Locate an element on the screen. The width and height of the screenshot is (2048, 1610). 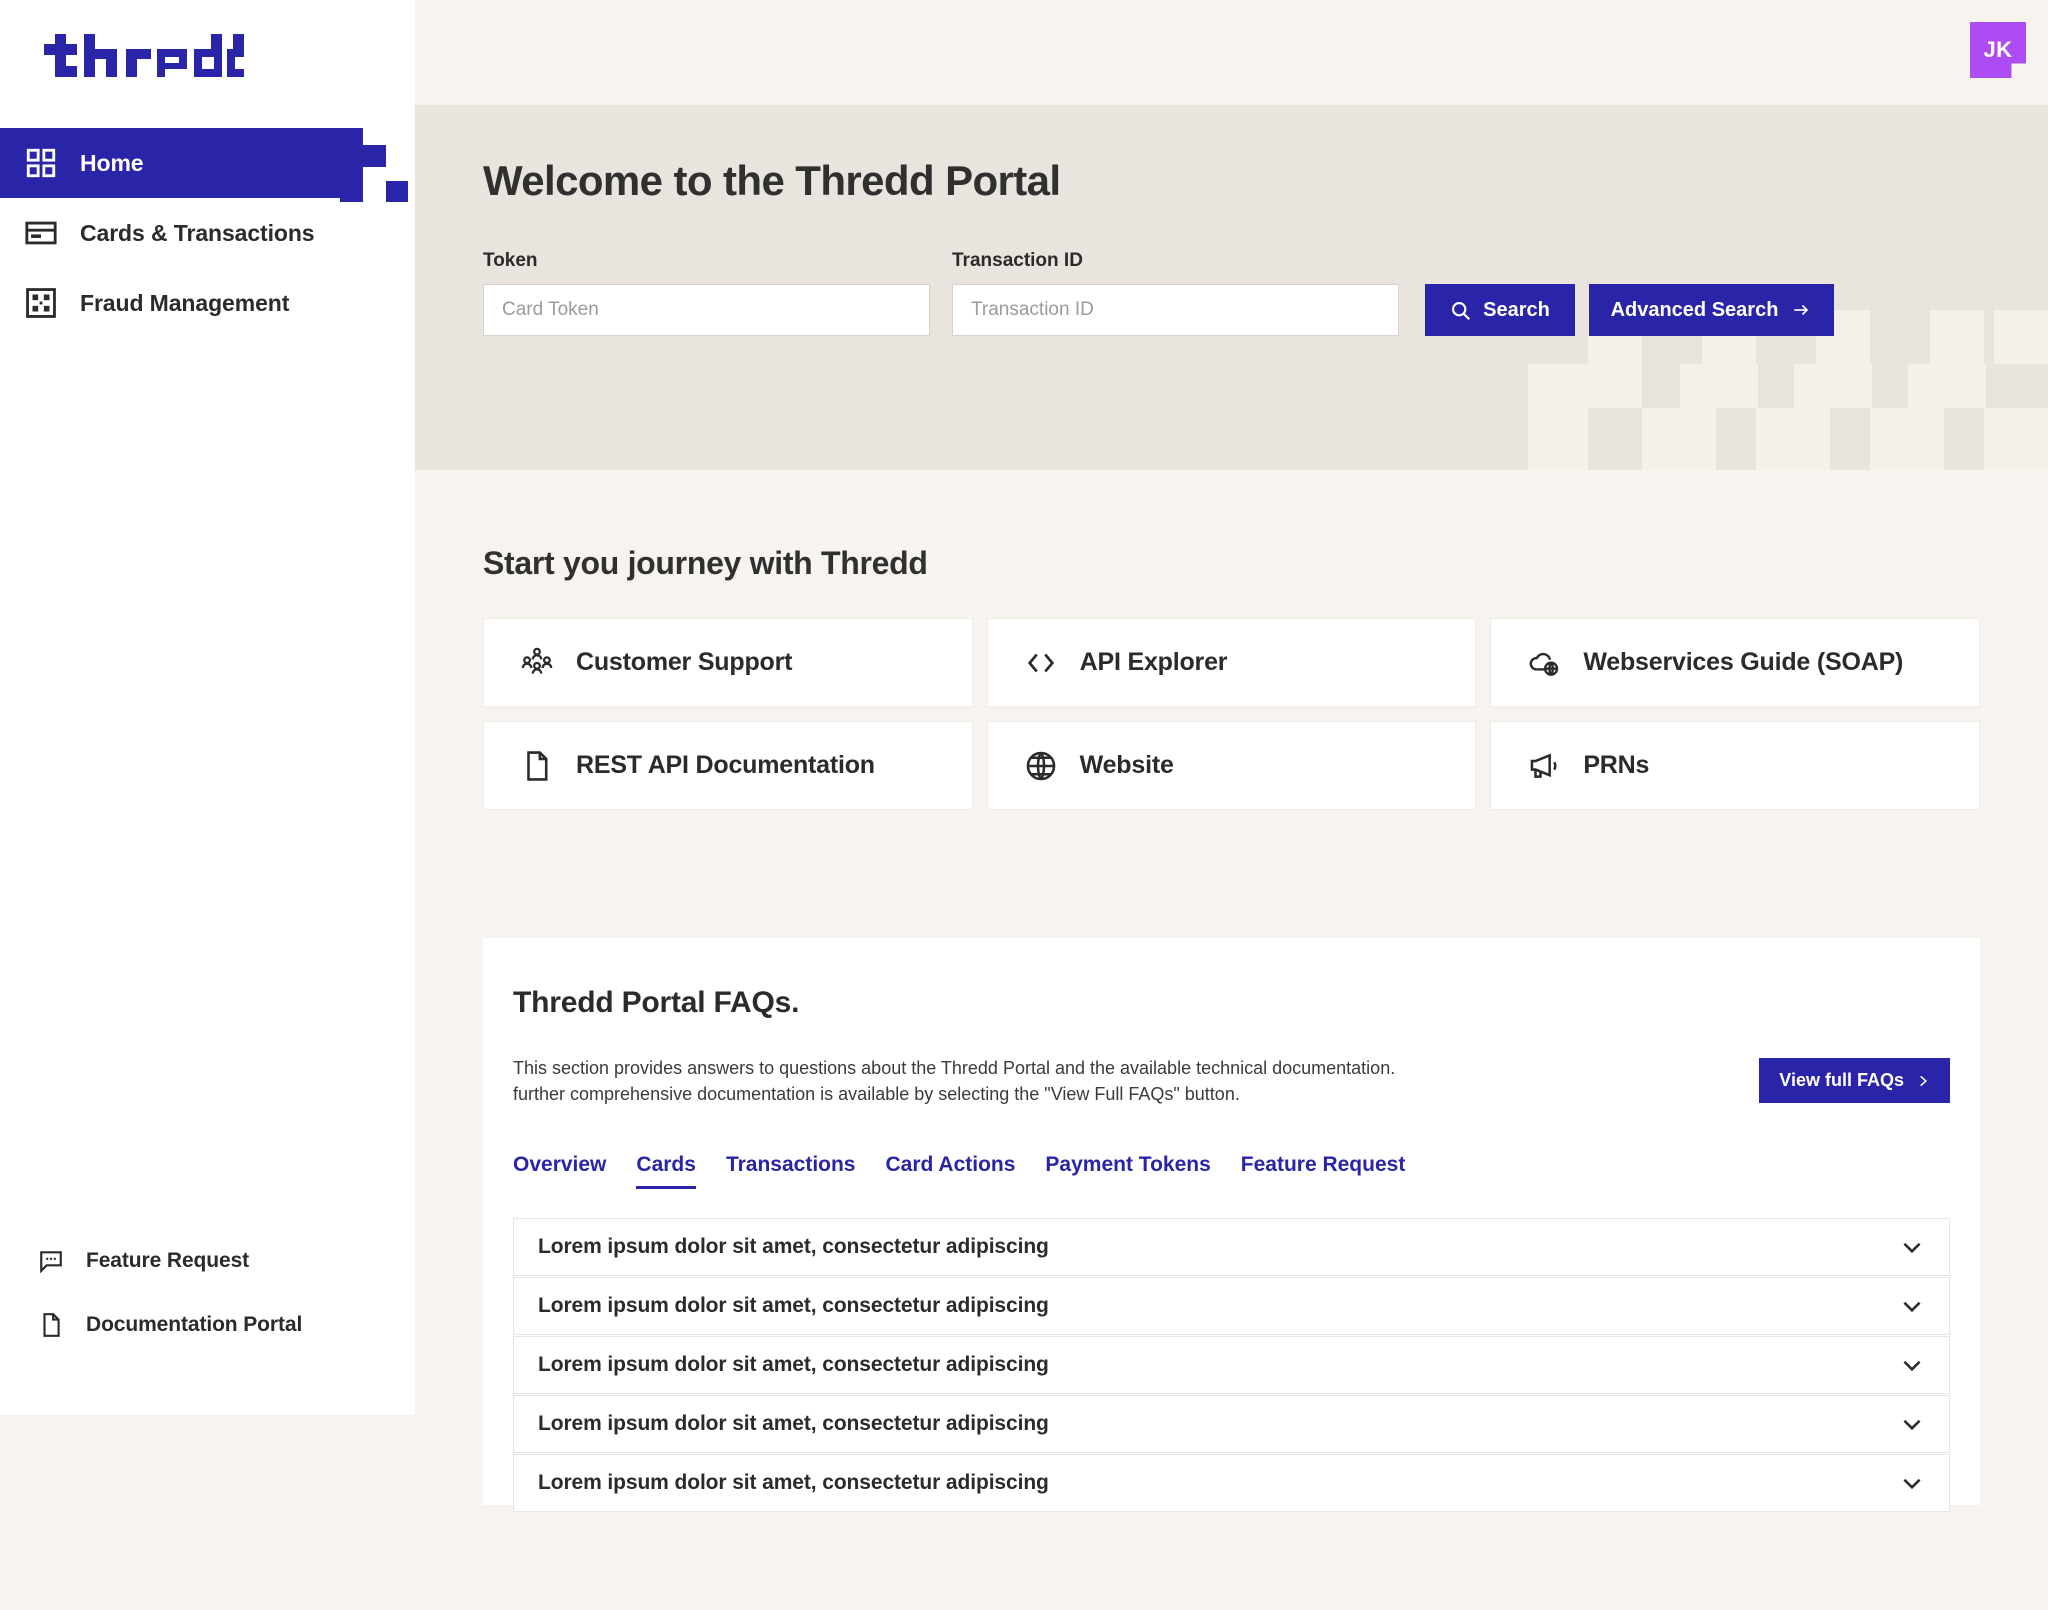
advanced-search-label: Advanced Search is located at coordinates (1694, 309).